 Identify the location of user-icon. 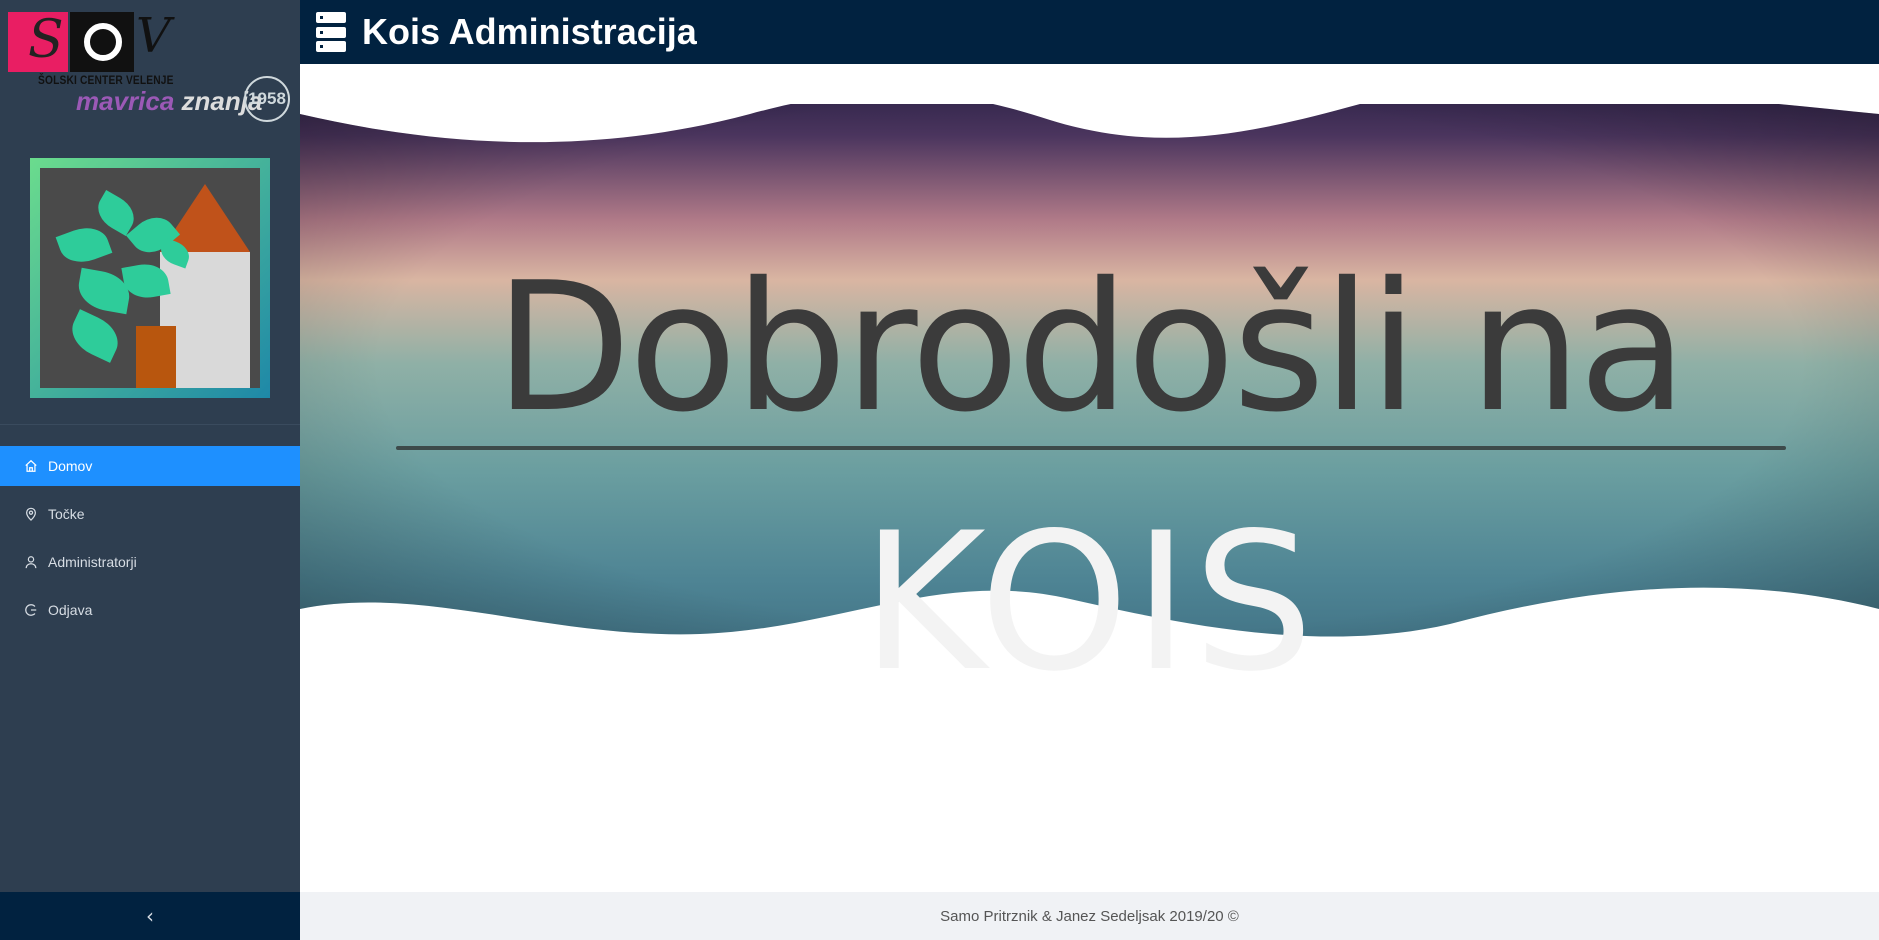
(31, 562).